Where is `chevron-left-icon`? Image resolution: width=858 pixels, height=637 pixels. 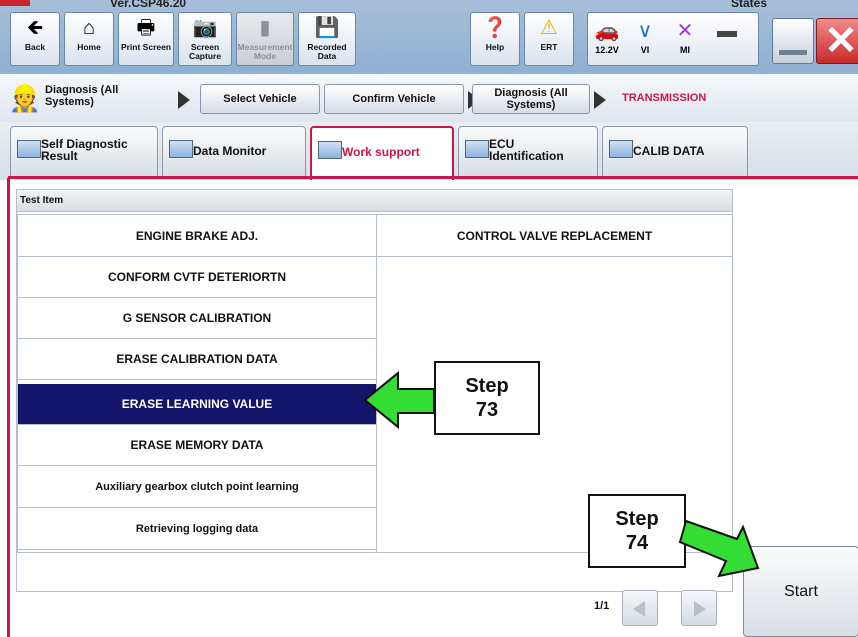
chevron-left-icon is located at coordinates (639, 609).